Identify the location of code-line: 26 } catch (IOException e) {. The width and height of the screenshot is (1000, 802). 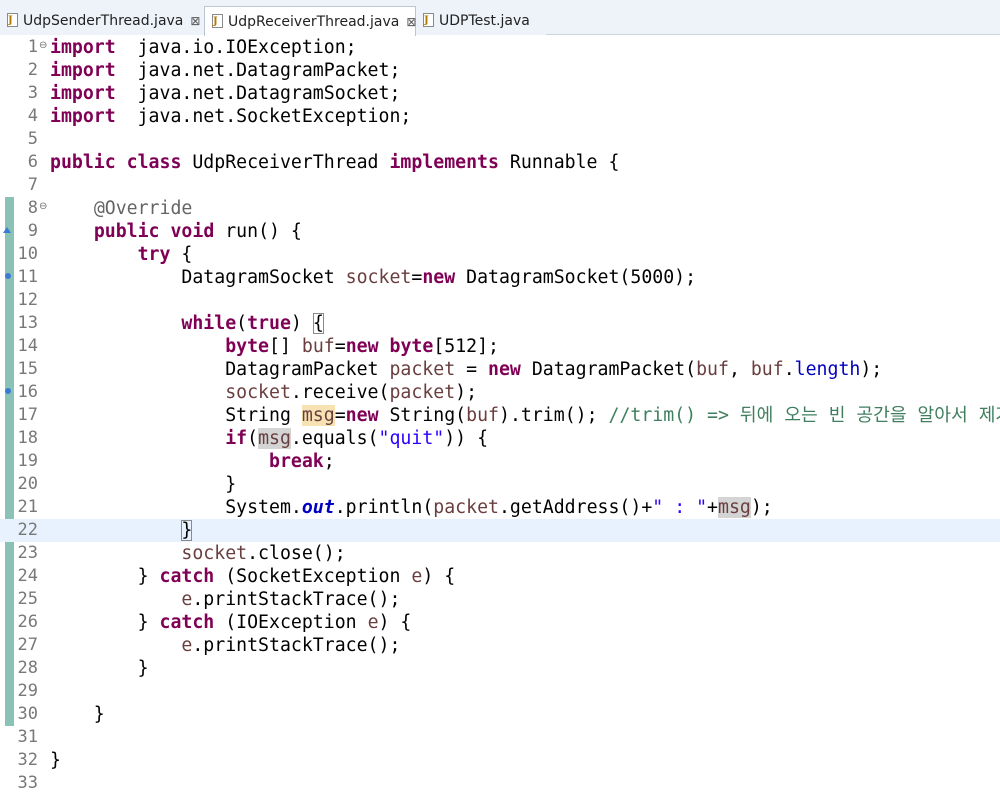
(500, 622).